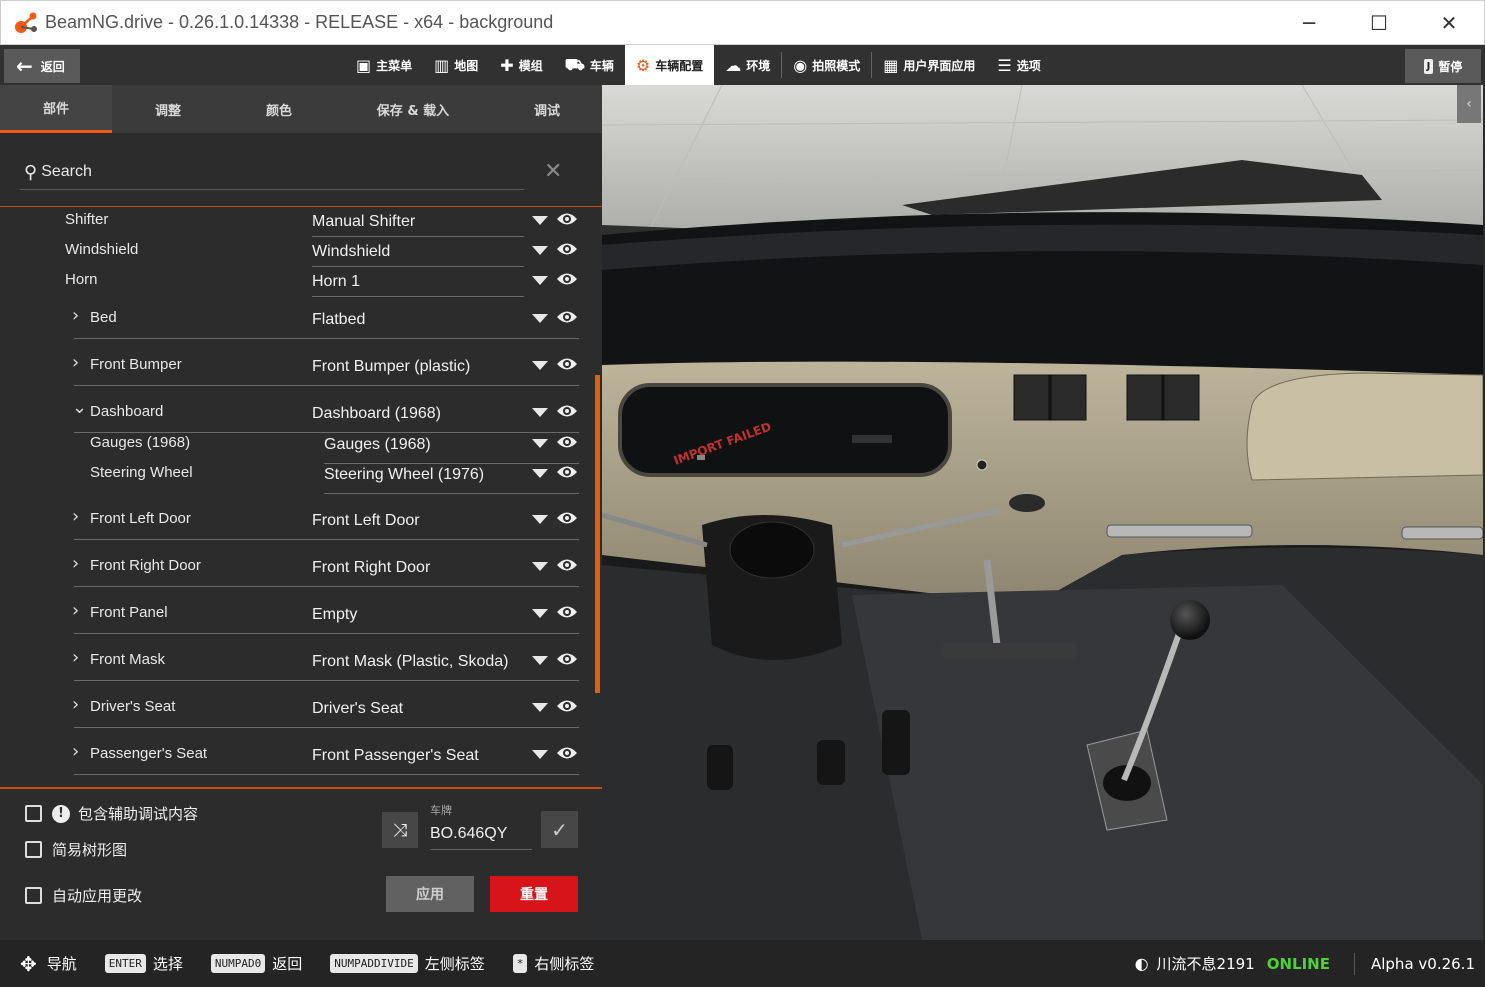  I want to click on part-select-value: Horn 1, so click(336, 282).